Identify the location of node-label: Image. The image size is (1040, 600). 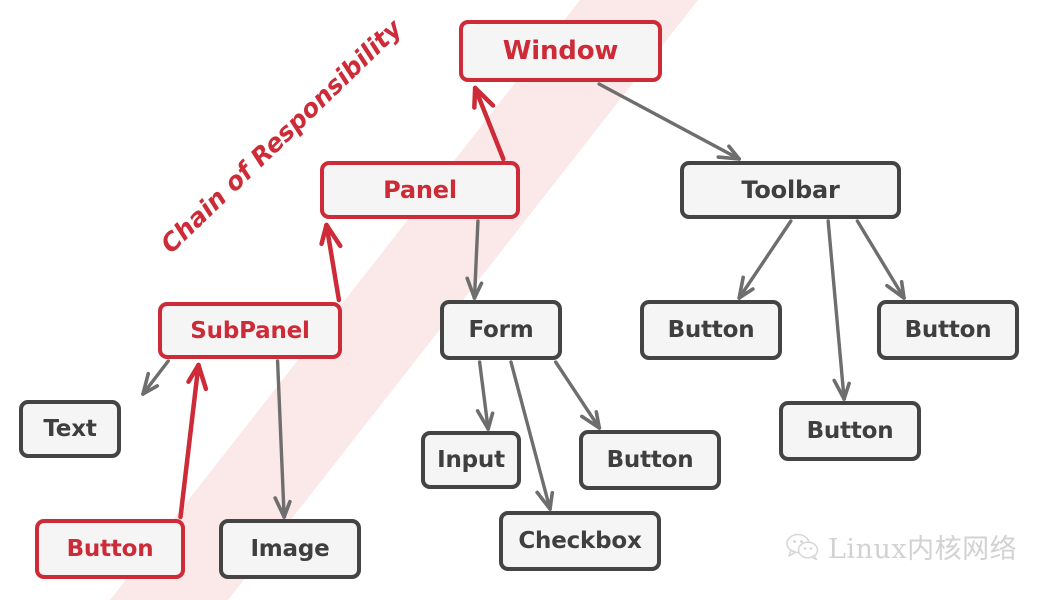
(290, 549).